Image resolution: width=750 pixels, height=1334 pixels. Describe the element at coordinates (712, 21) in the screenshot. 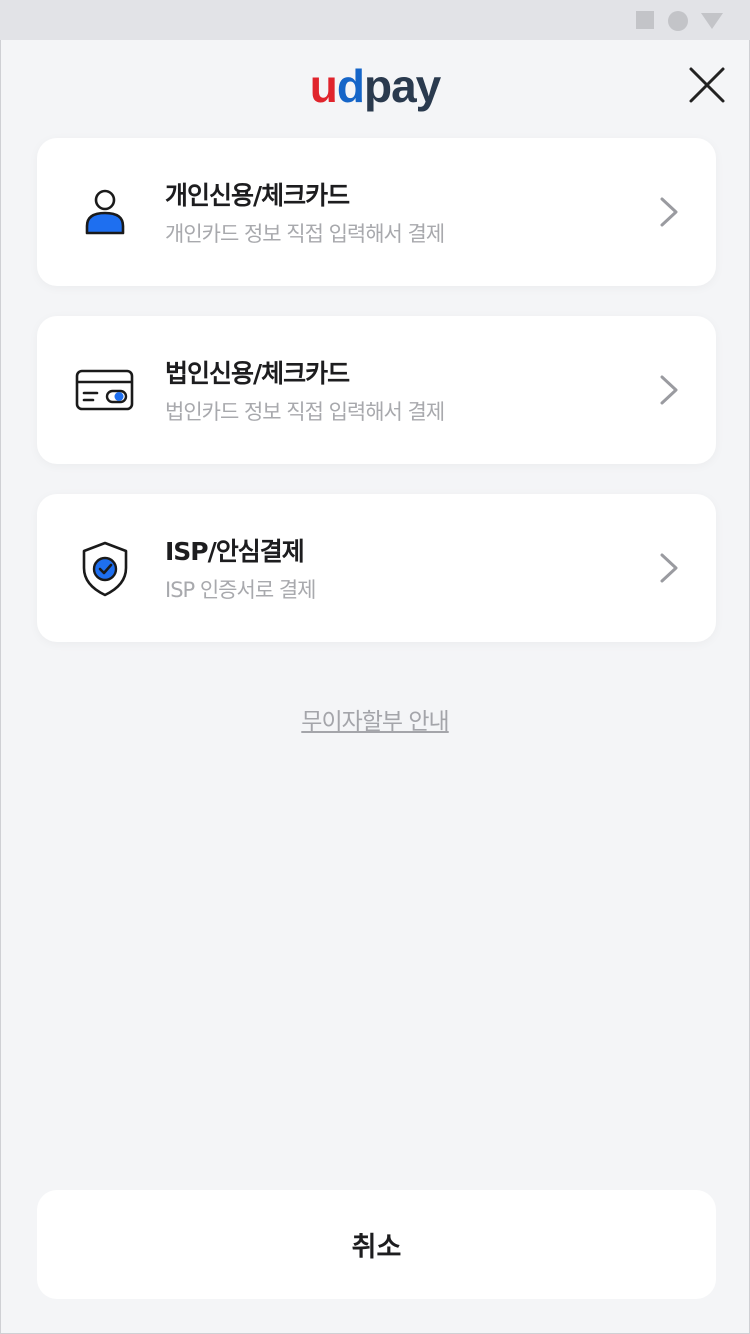

I see `triangle-icon` at that location.